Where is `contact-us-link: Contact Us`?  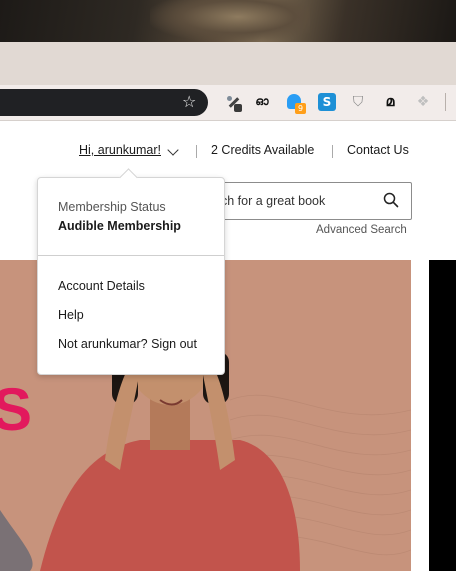 contact-us-link: Contact Us is located at coordinates (378, 151).